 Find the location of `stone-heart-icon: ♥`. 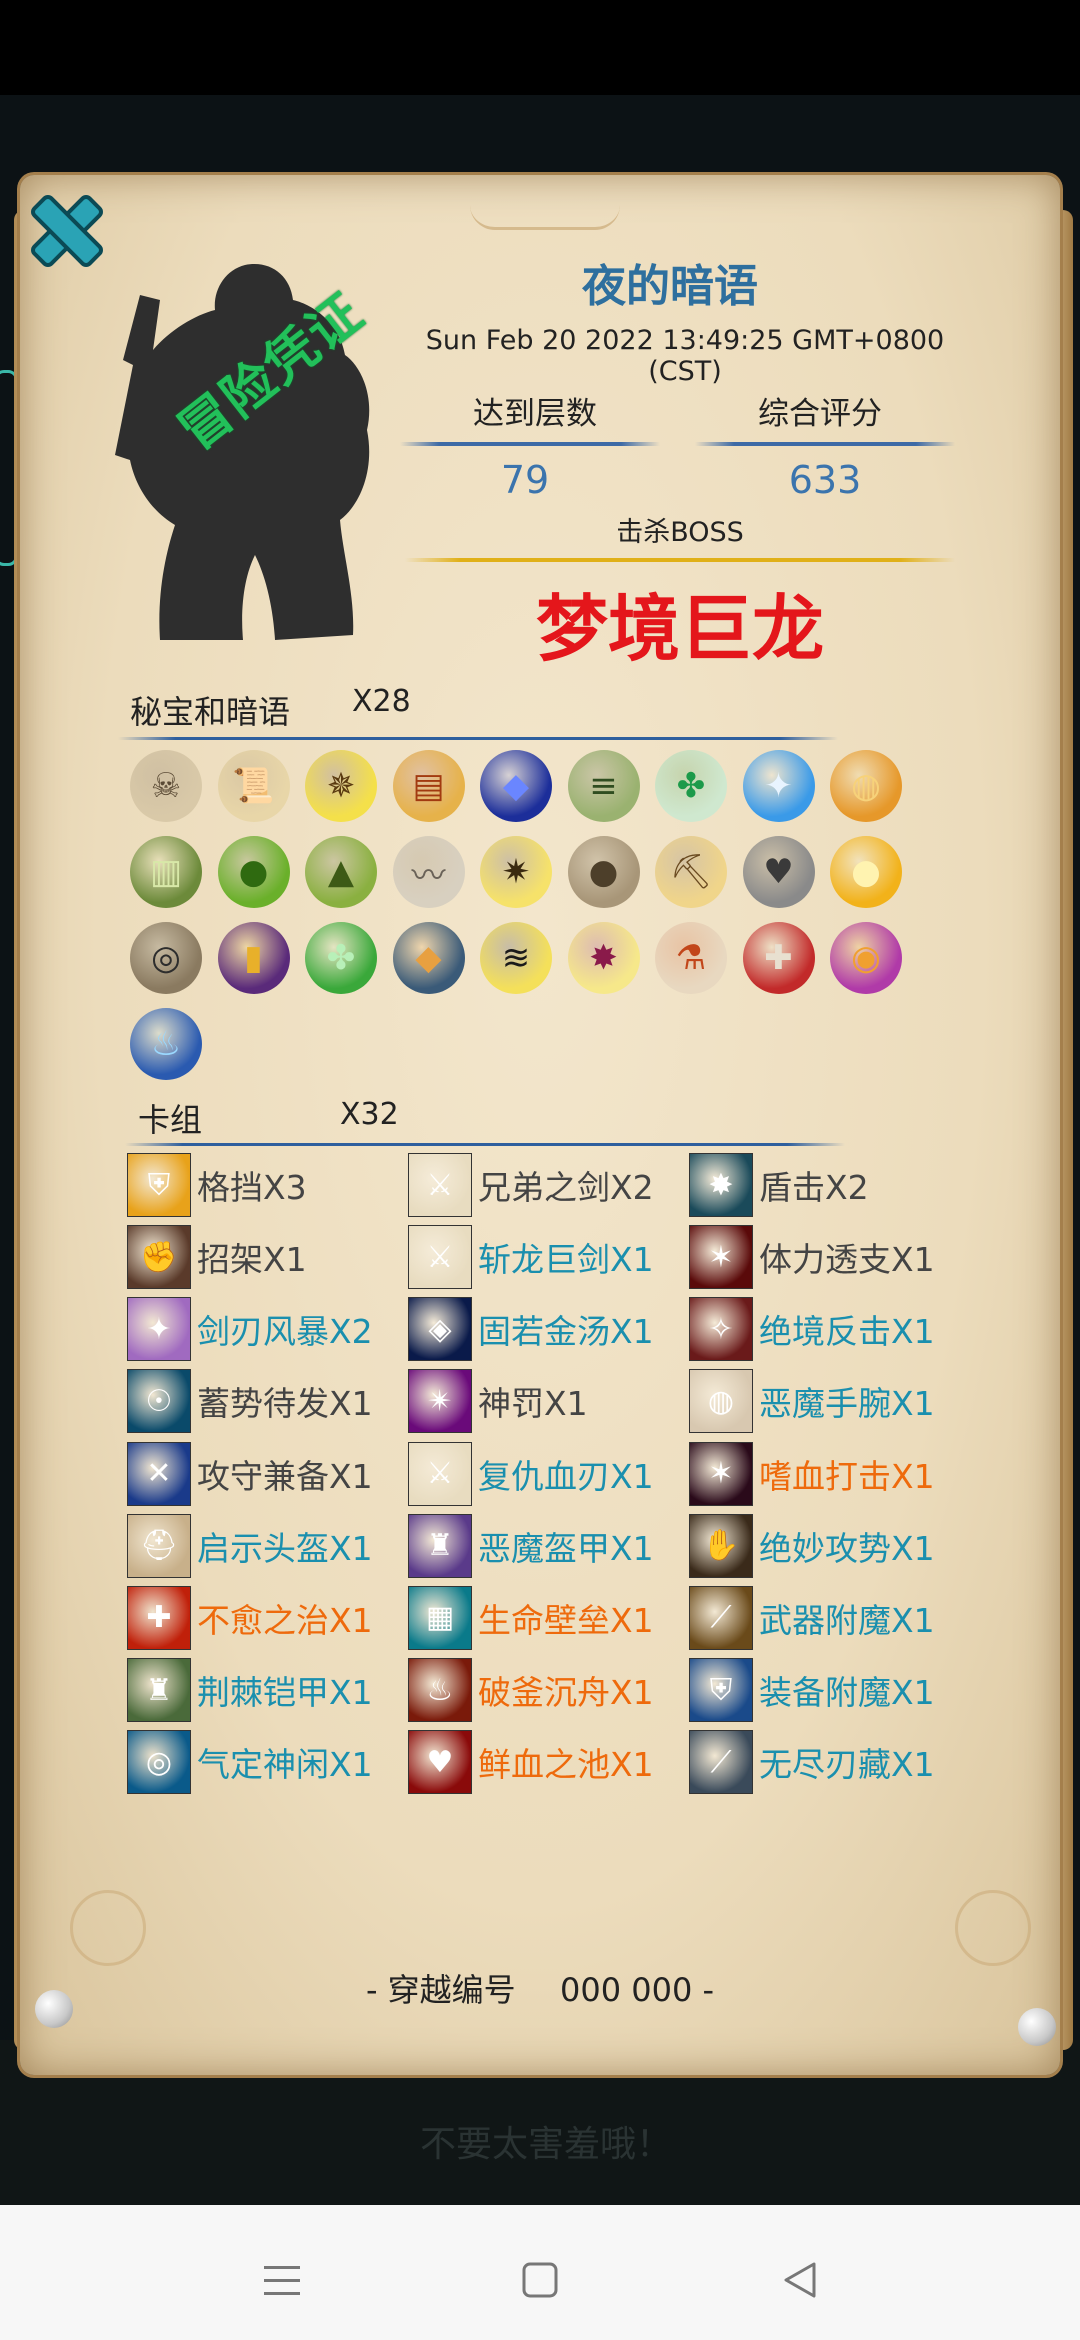

stone-heart-icon: ♥ is located at coordinates (778, 872).